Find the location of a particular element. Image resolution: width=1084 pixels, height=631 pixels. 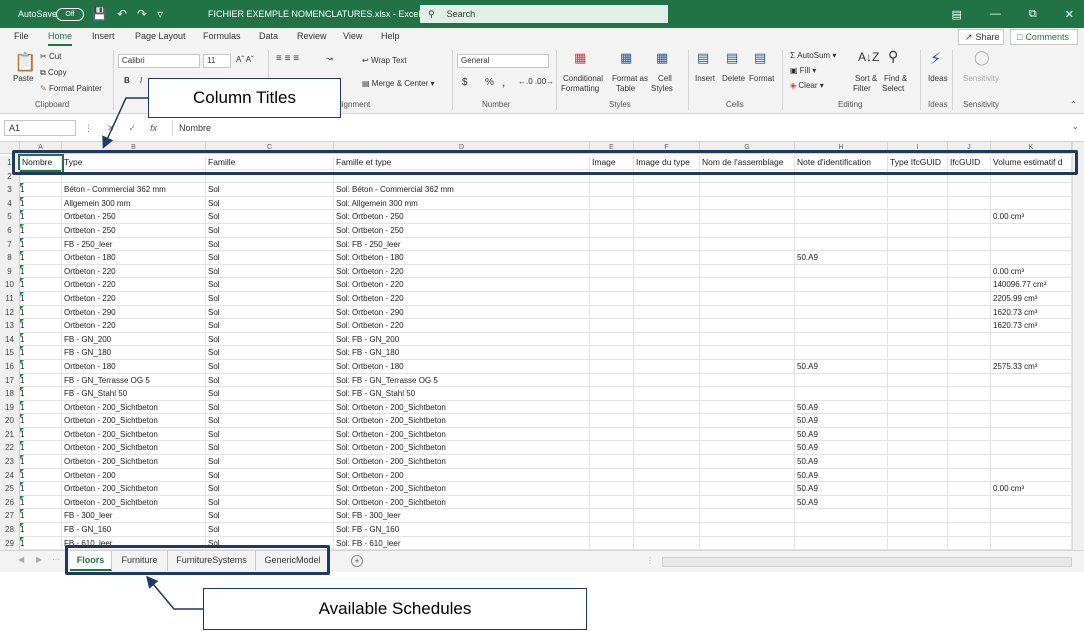

grid-cell: Sol: FB - 610_leer is located at coordinates (462, 543).